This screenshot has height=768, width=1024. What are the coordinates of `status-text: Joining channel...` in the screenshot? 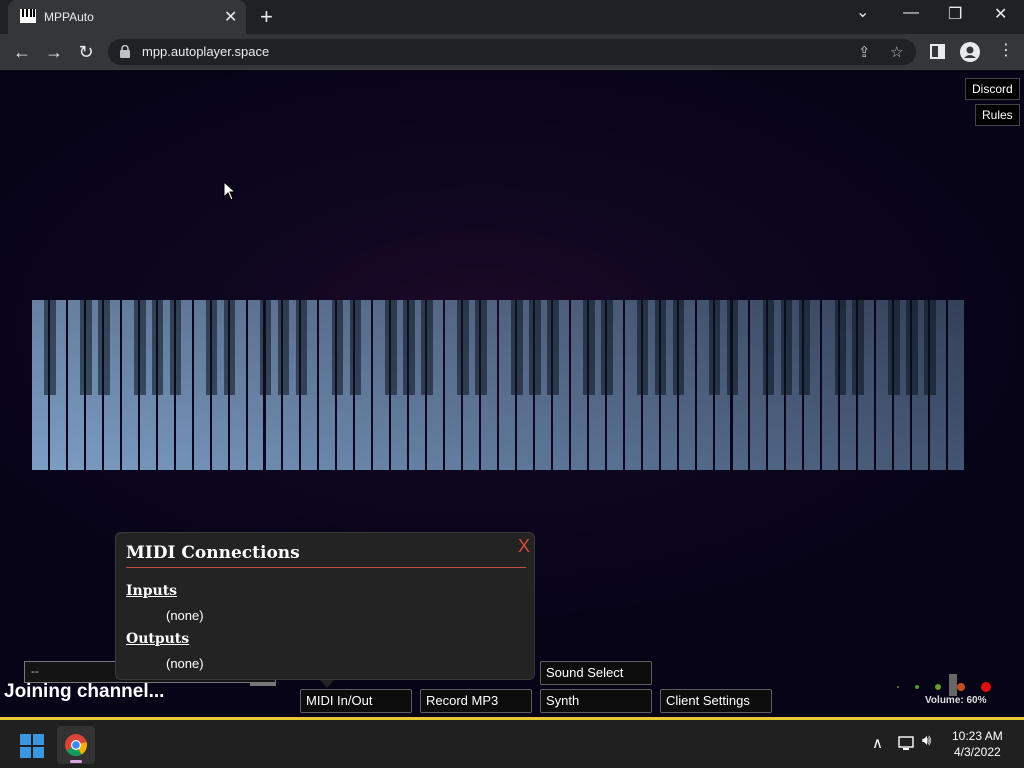 It's located at (84, 691).